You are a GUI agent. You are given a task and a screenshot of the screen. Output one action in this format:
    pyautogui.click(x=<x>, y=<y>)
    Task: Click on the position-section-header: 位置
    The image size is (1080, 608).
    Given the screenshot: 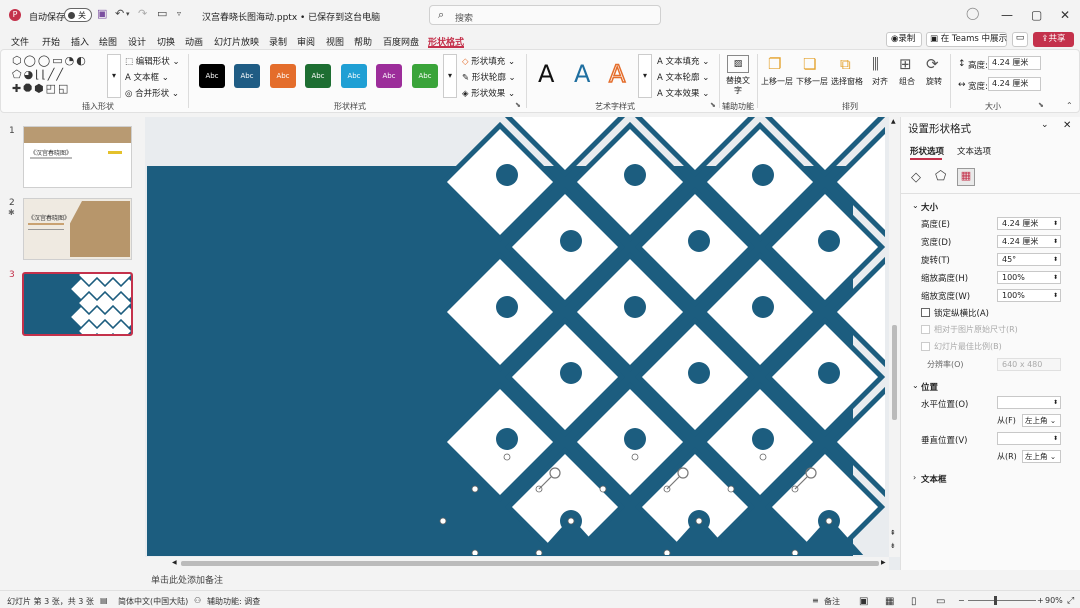 What is the action you would take?
    pyautogui.click(x=929, y=387)
    